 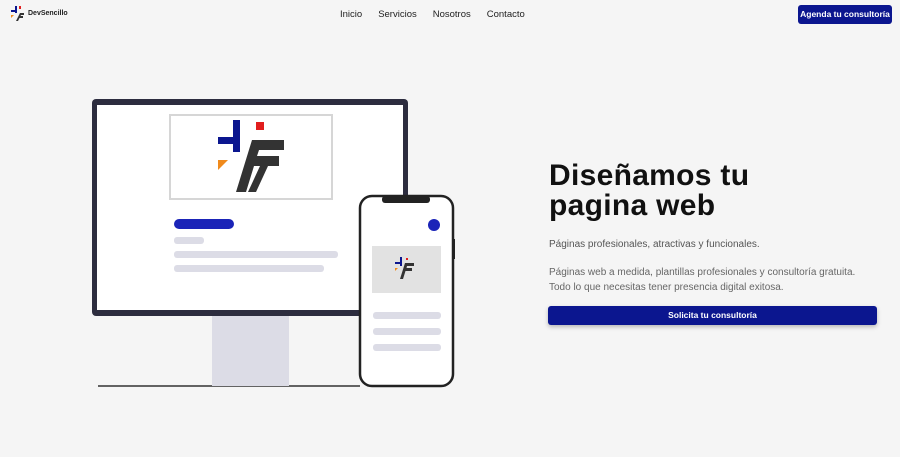 I want to click on nav-link-inicio: Inicio, so click(x=351, y=14).